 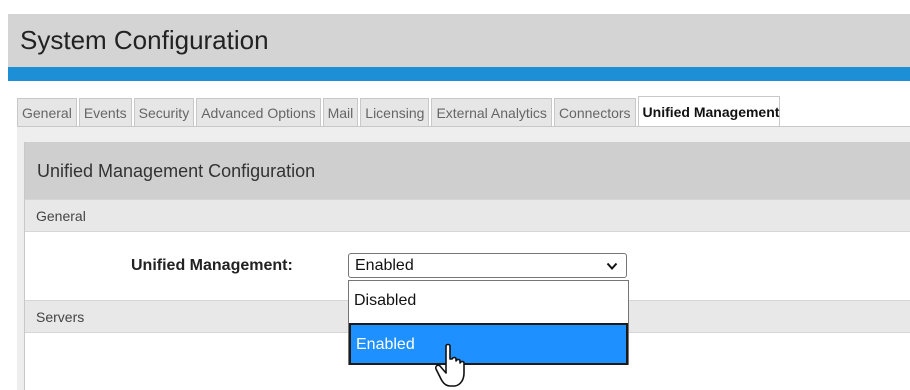 What do you see at coordinates (164, 112) in the screenshot?
I see `tab-security: Security` at bounding box center [164, 112].